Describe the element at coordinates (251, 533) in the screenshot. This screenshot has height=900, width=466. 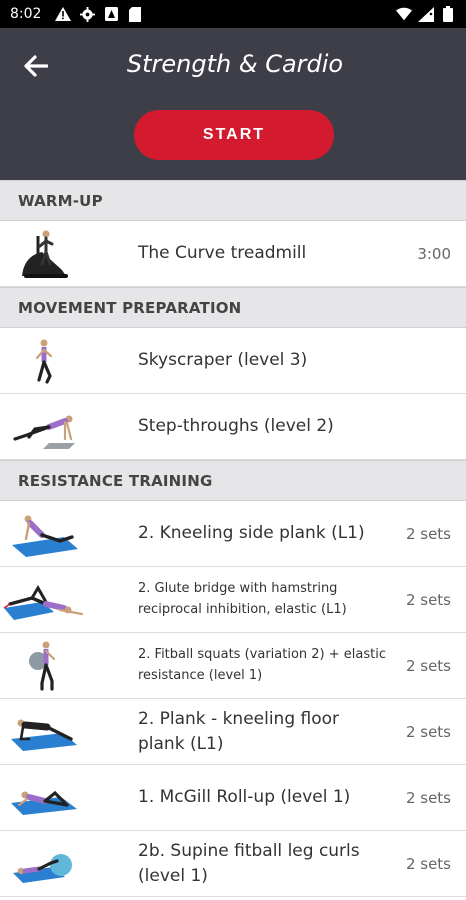
I see `exercise-name: 2. Kneeling side plank (L1)` at that location.